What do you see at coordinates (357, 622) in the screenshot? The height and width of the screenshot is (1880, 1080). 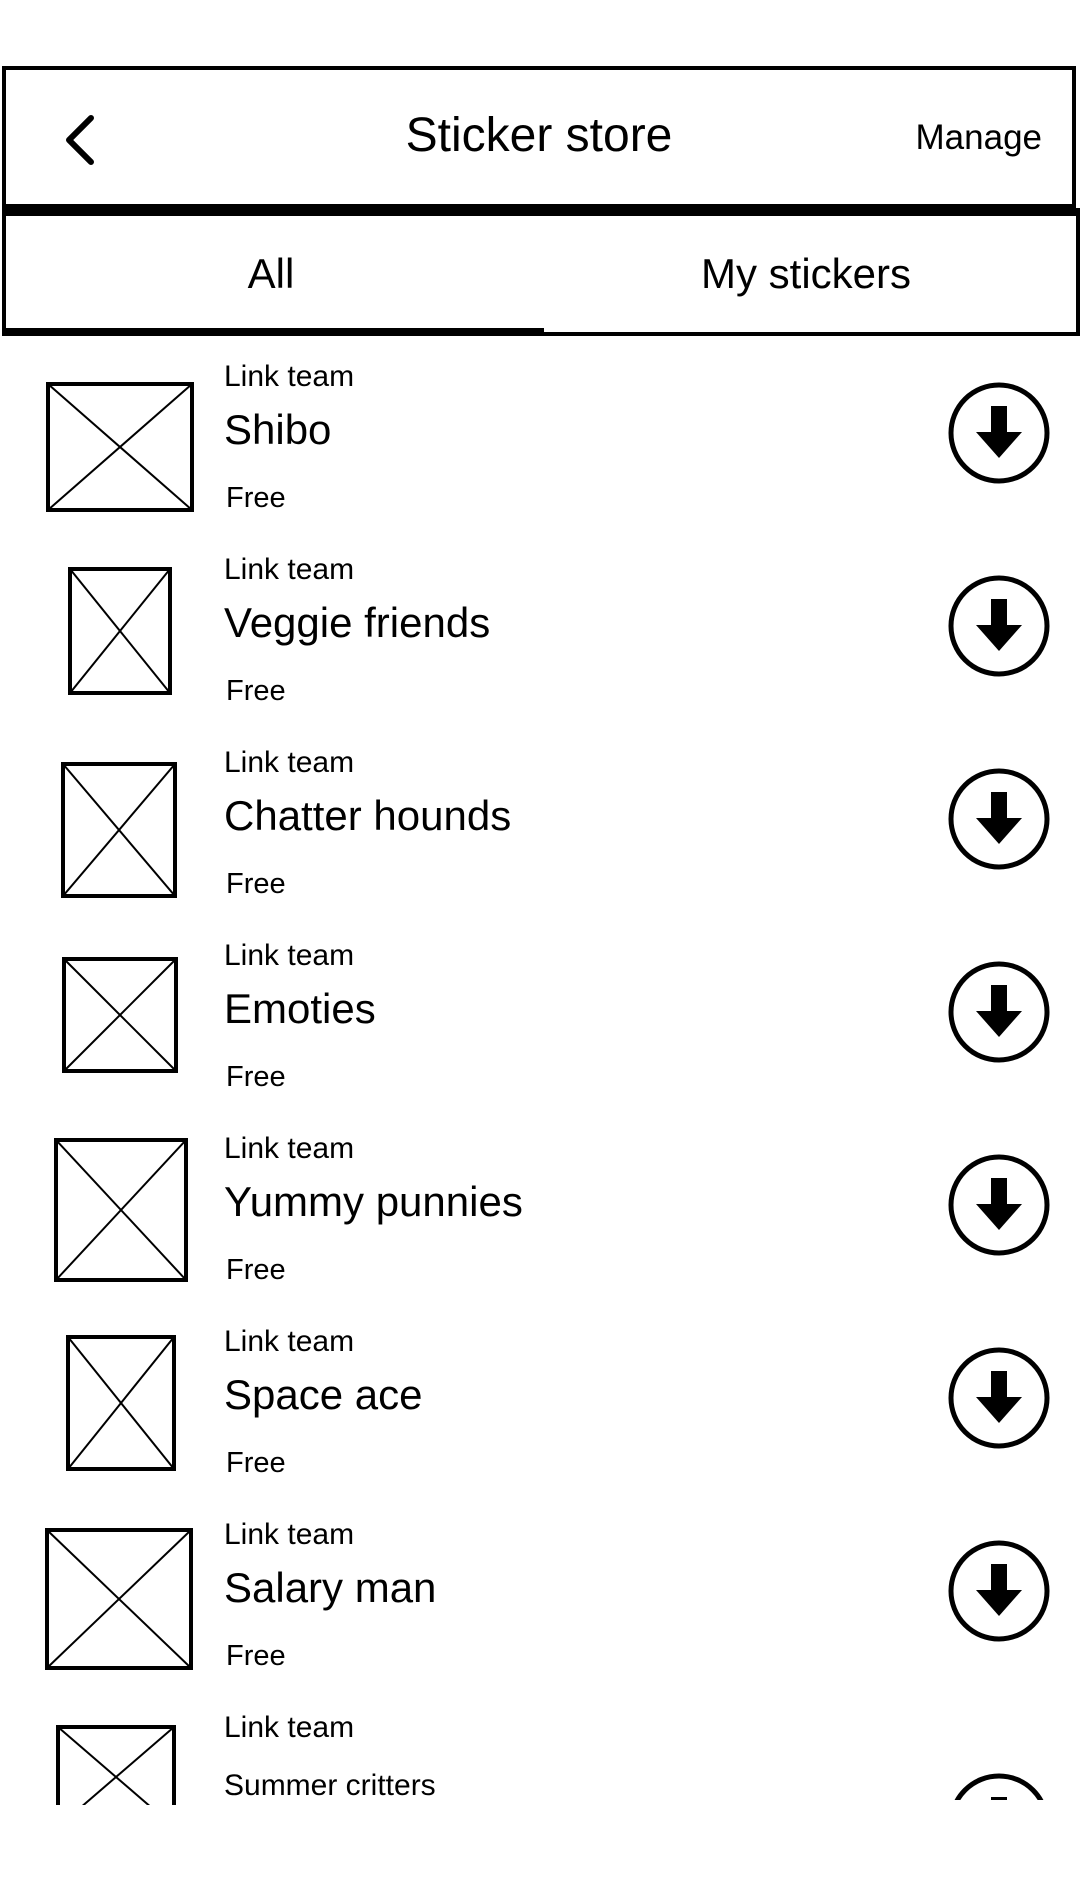 I see `sticker-name: Veggie friends` at bounding box center [357, 622].